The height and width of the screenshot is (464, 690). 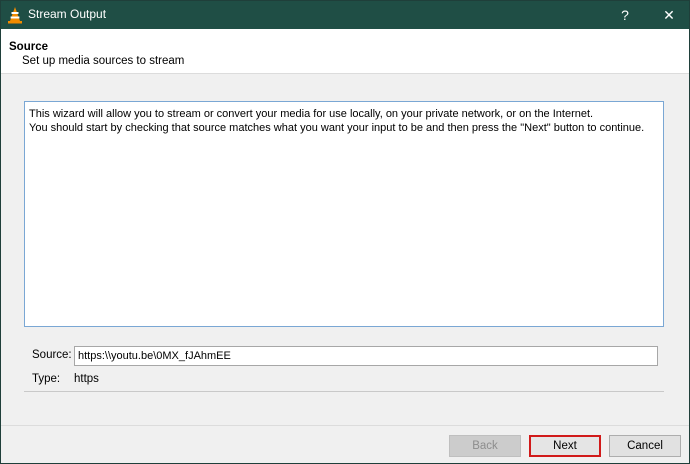 I want to click on type-value: https, so click(x=86, y=379).